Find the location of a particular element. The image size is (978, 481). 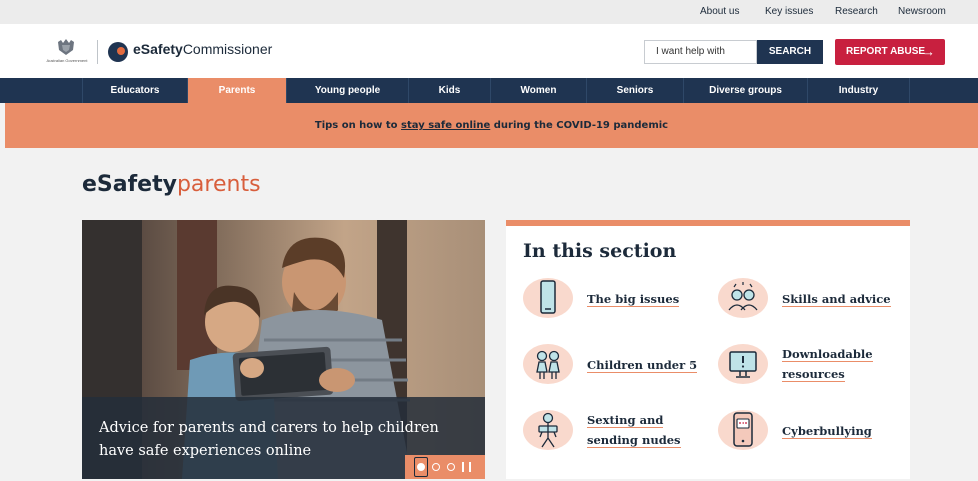

site-logo-text: eSafetyCommissioner is located at coordinates (202, 49).